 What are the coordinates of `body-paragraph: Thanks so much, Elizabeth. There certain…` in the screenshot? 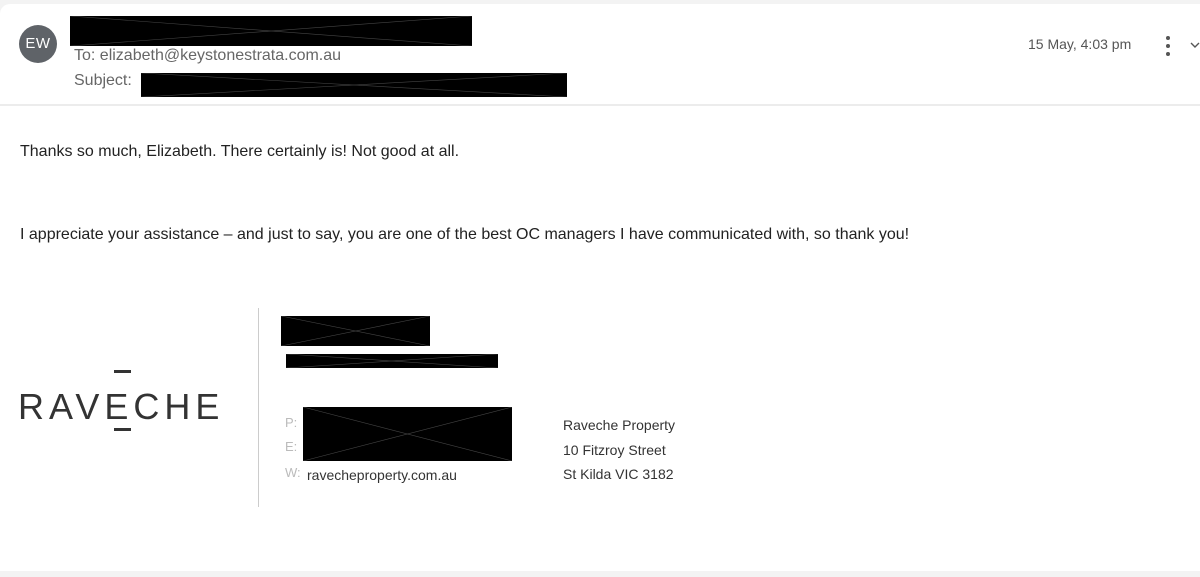 It's located at (240, 151).